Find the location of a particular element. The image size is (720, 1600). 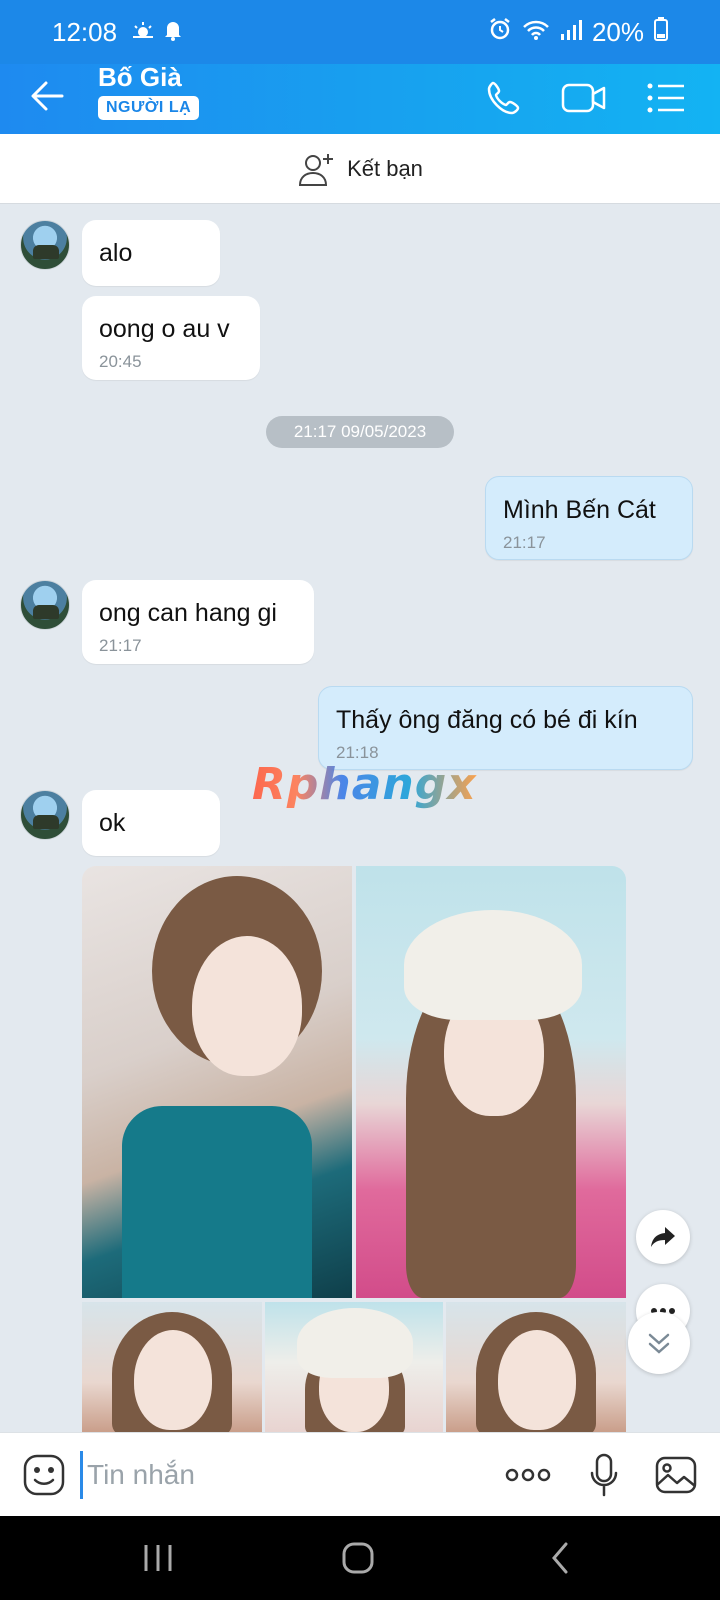

battery-percent: 20% is located at coordinates (617, 31).